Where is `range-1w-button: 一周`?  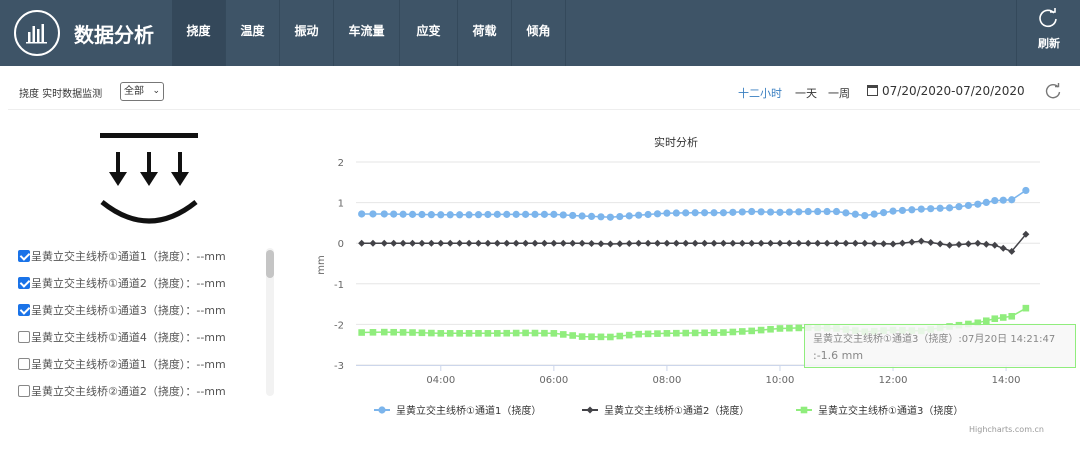
range-1w-button: 一周 is located at coordinates (839, 93).